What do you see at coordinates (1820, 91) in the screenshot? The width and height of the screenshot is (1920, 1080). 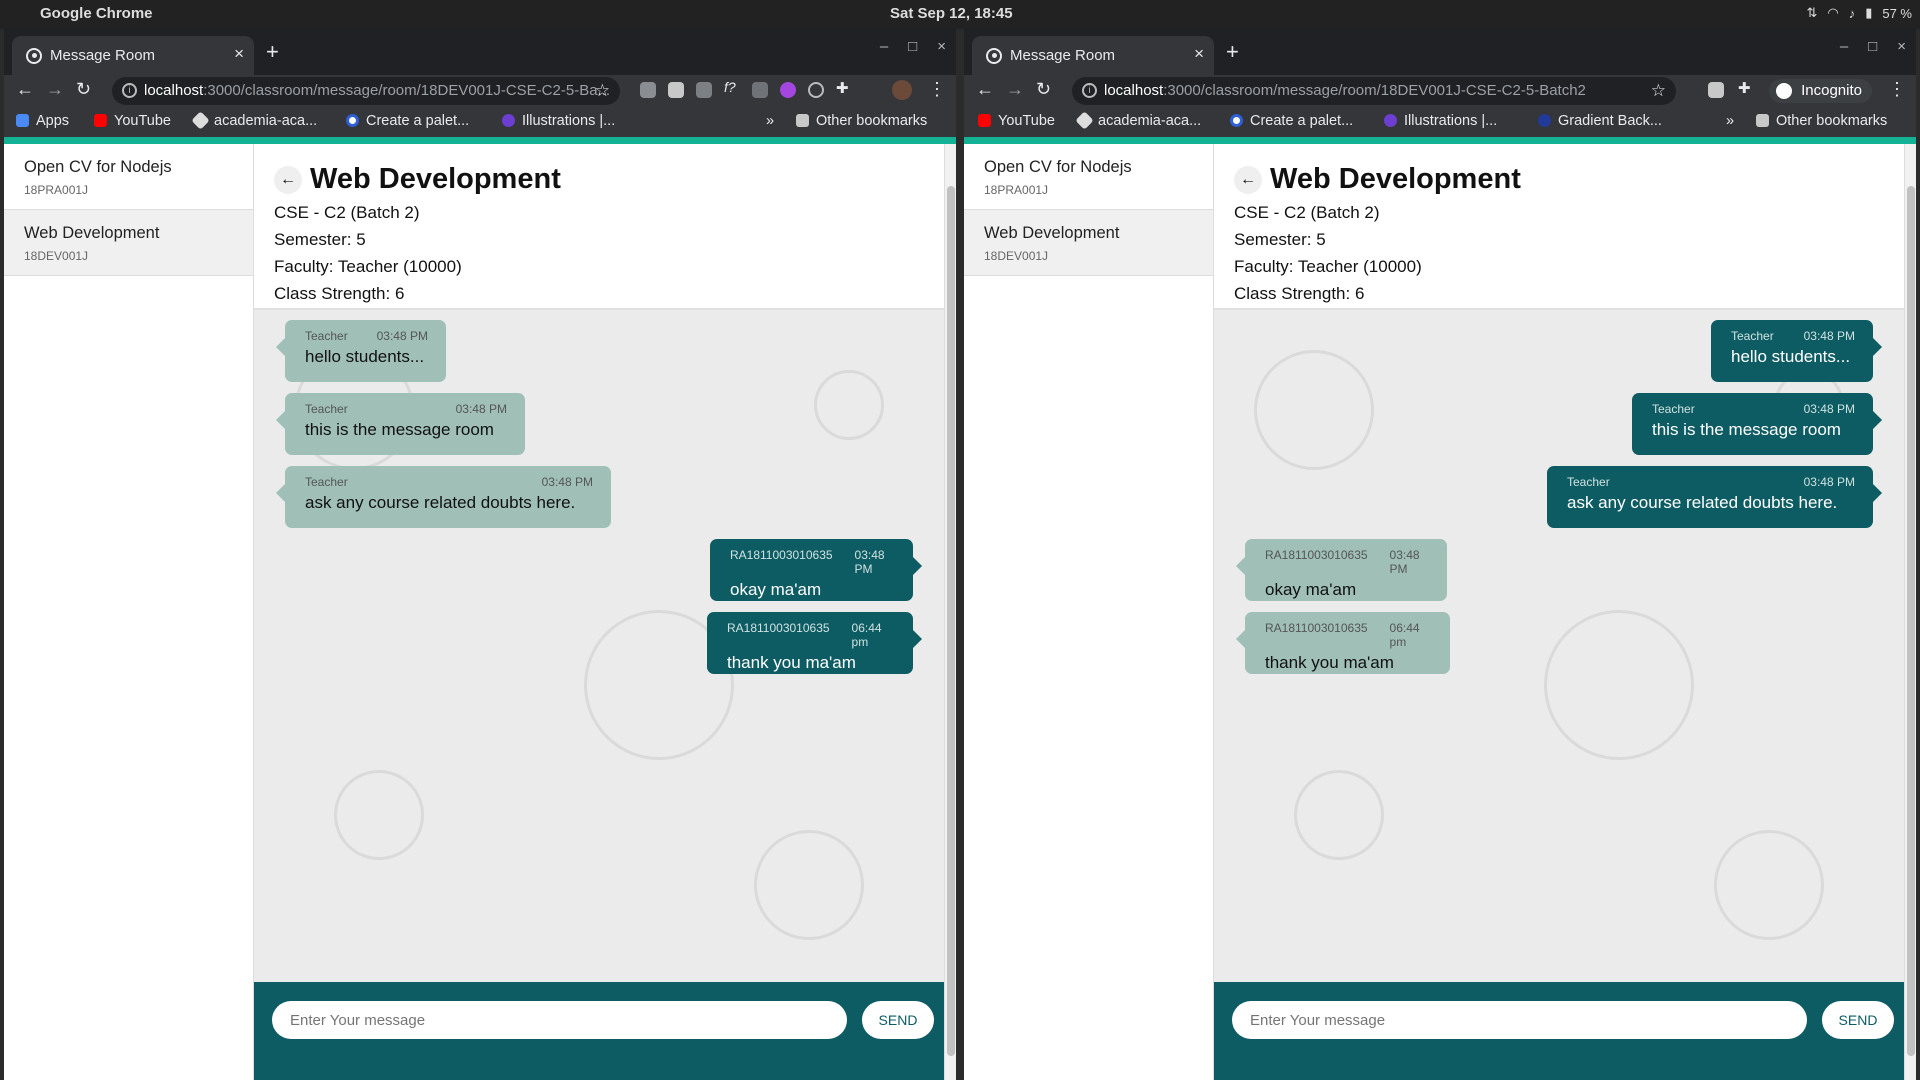 I see `incognito-indicator: Incognito` at bounding box center [1820, 91].